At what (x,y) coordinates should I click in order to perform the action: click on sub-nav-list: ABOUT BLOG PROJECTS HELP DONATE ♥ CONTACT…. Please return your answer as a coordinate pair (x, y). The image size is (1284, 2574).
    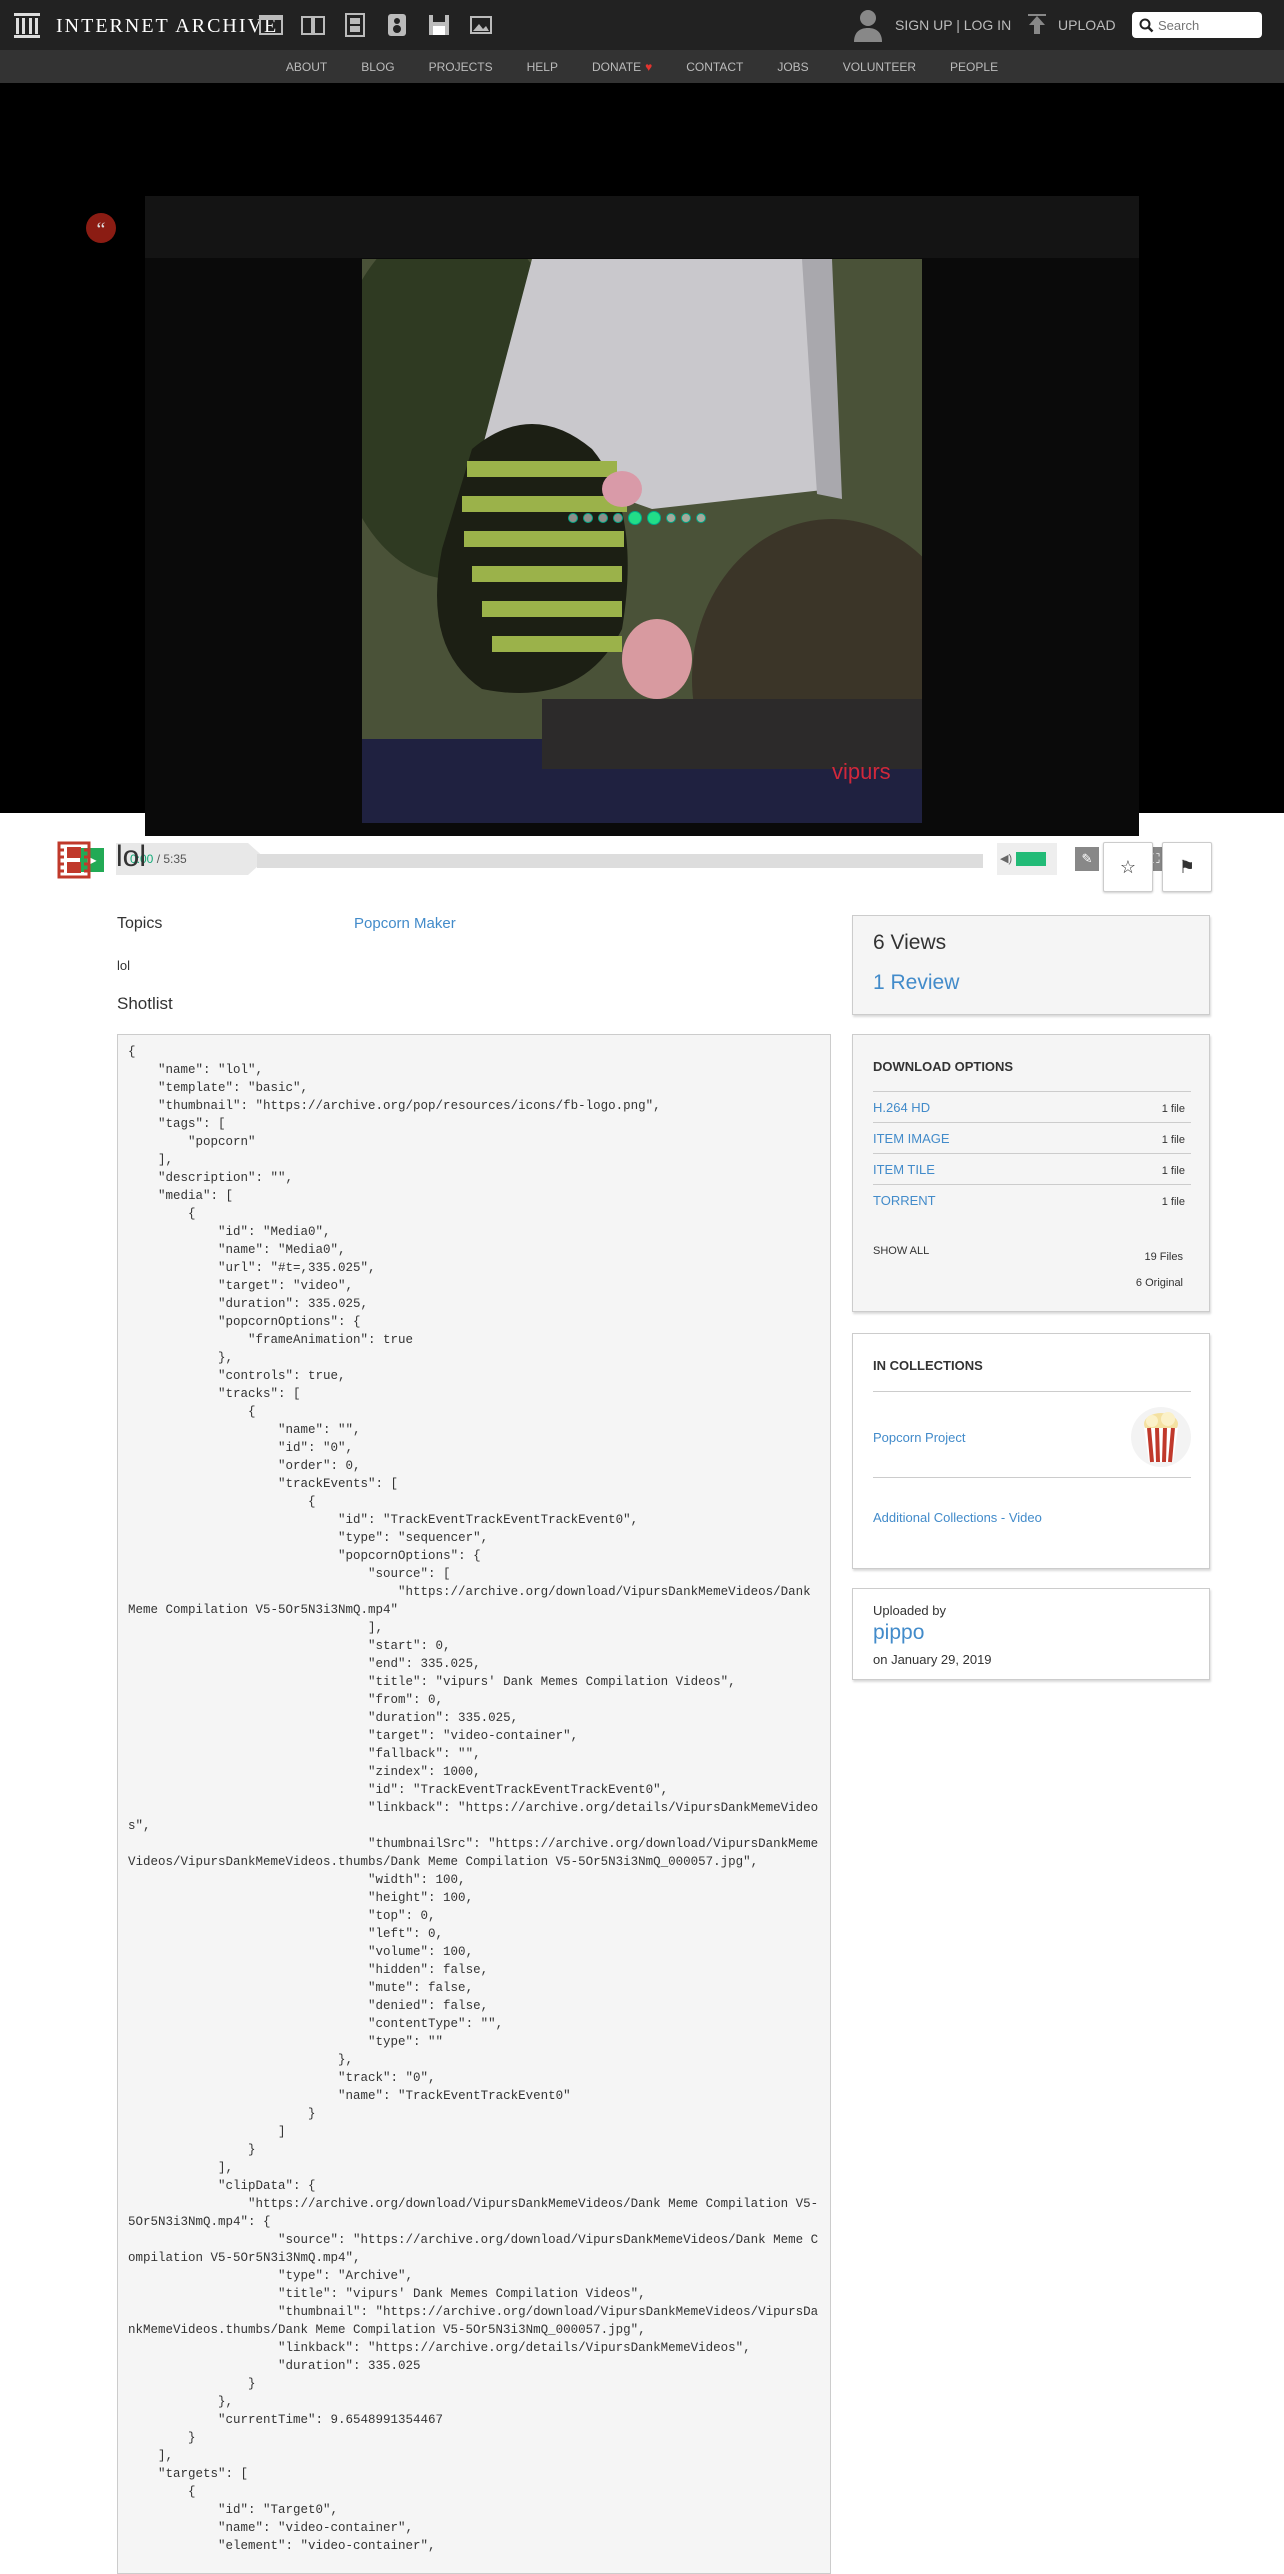
    Looking at the image, I should click on (642, 66).